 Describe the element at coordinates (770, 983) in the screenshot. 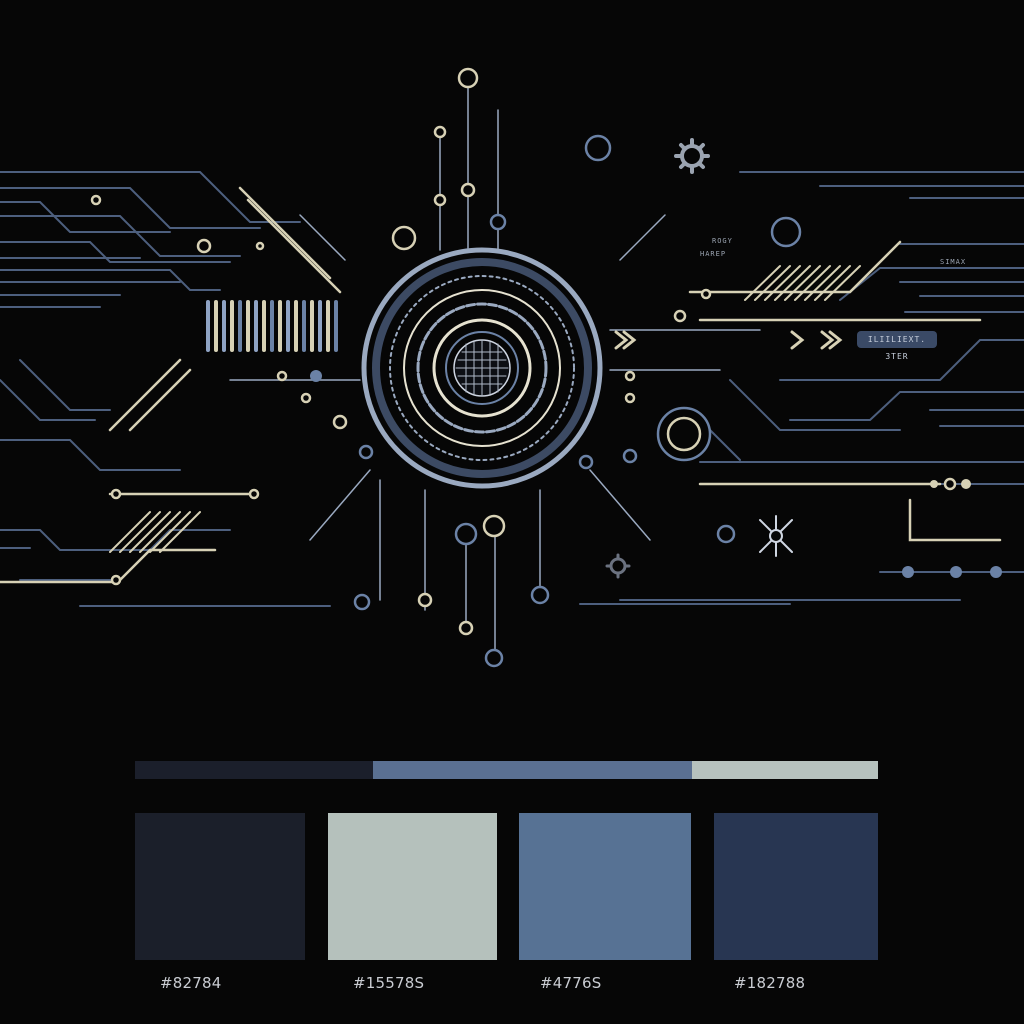

I see `swatch-4-label: #182788` at that location.